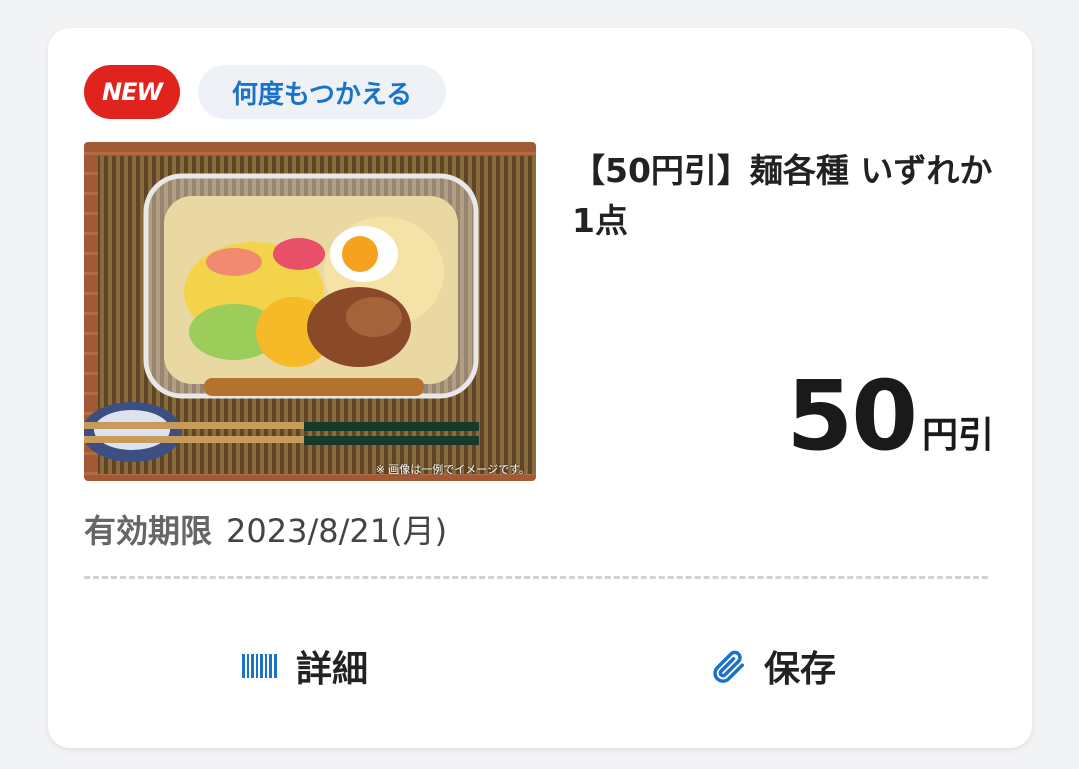 The height and width of the screenshot is (769, 1079). Describe the element at coordinates (148, 531) in the screenshot. I see `expiry-label: 有効期限` at that location.